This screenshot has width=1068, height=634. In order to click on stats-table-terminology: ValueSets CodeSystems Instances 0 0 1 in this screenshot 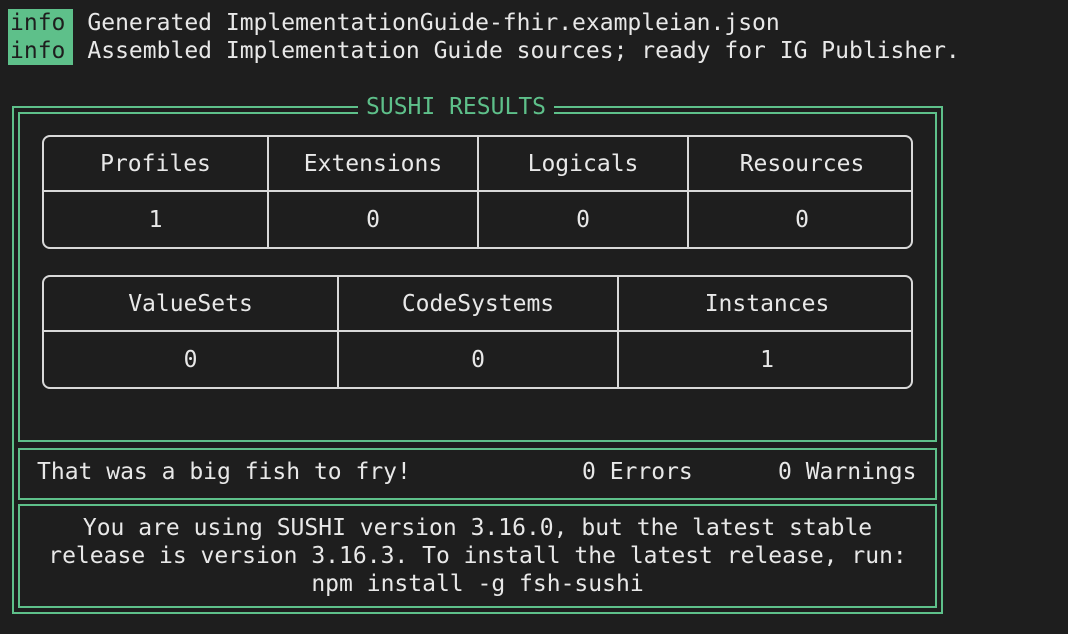, I will do `click(477, 332)`.